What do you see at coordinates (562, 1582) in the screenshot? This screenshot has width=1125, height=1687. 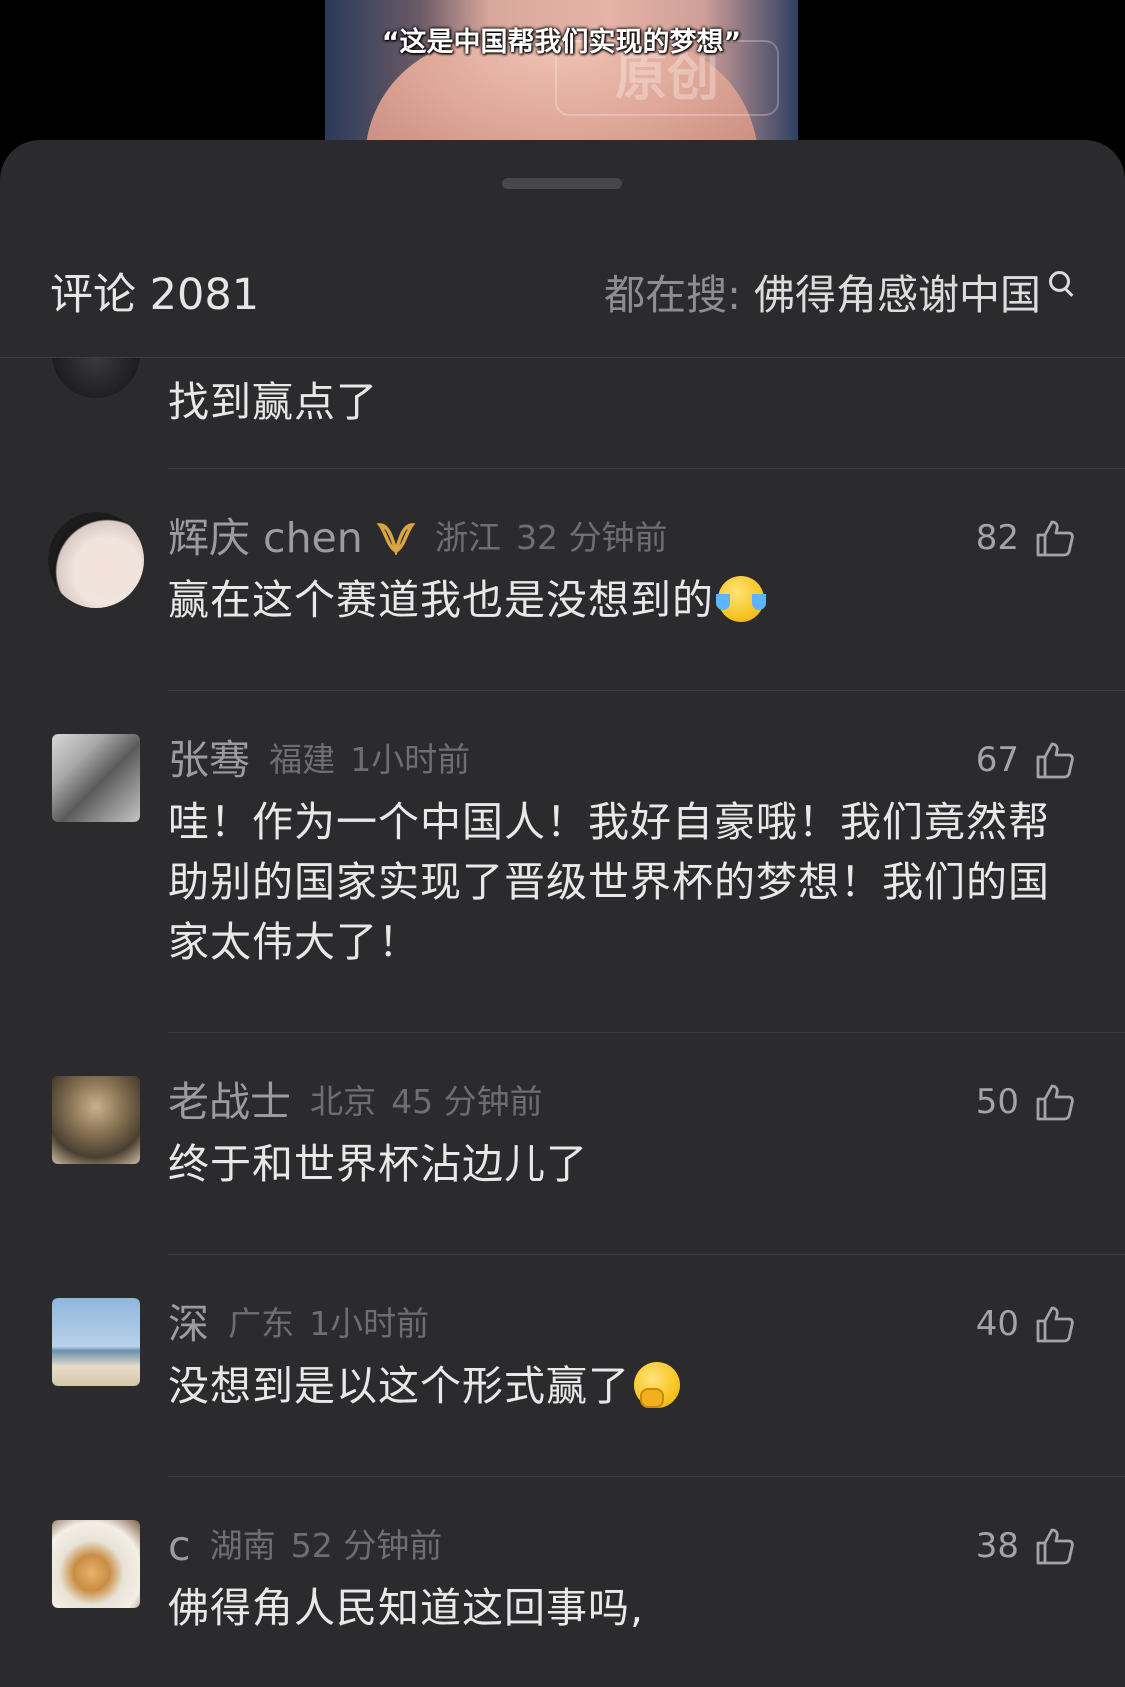 I see `comment-item: c 湖南 52 分钟前 38 佛得角人民知道这回事吗,` at bounding box center [562, 1582].